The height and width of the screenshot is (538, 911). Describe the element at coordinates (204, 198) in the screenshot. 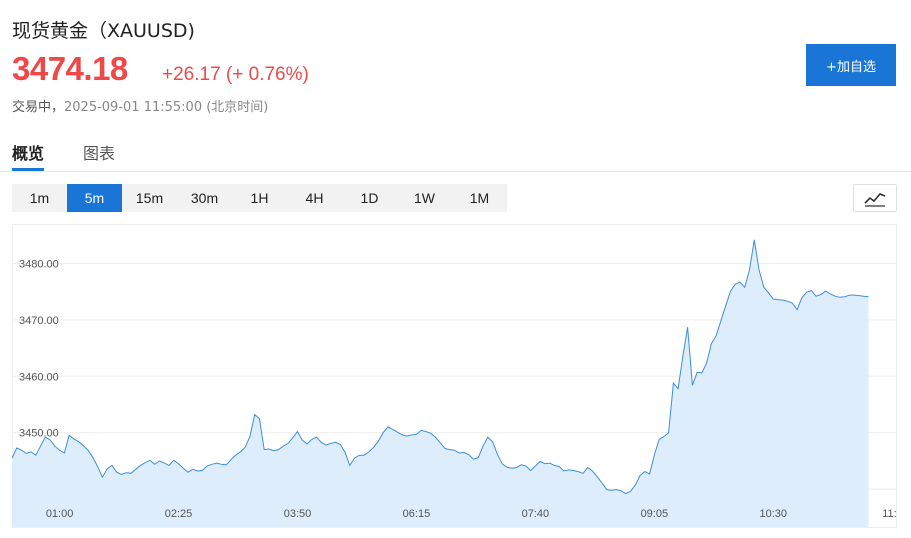

I see `interval-30m: 30m` at that location.